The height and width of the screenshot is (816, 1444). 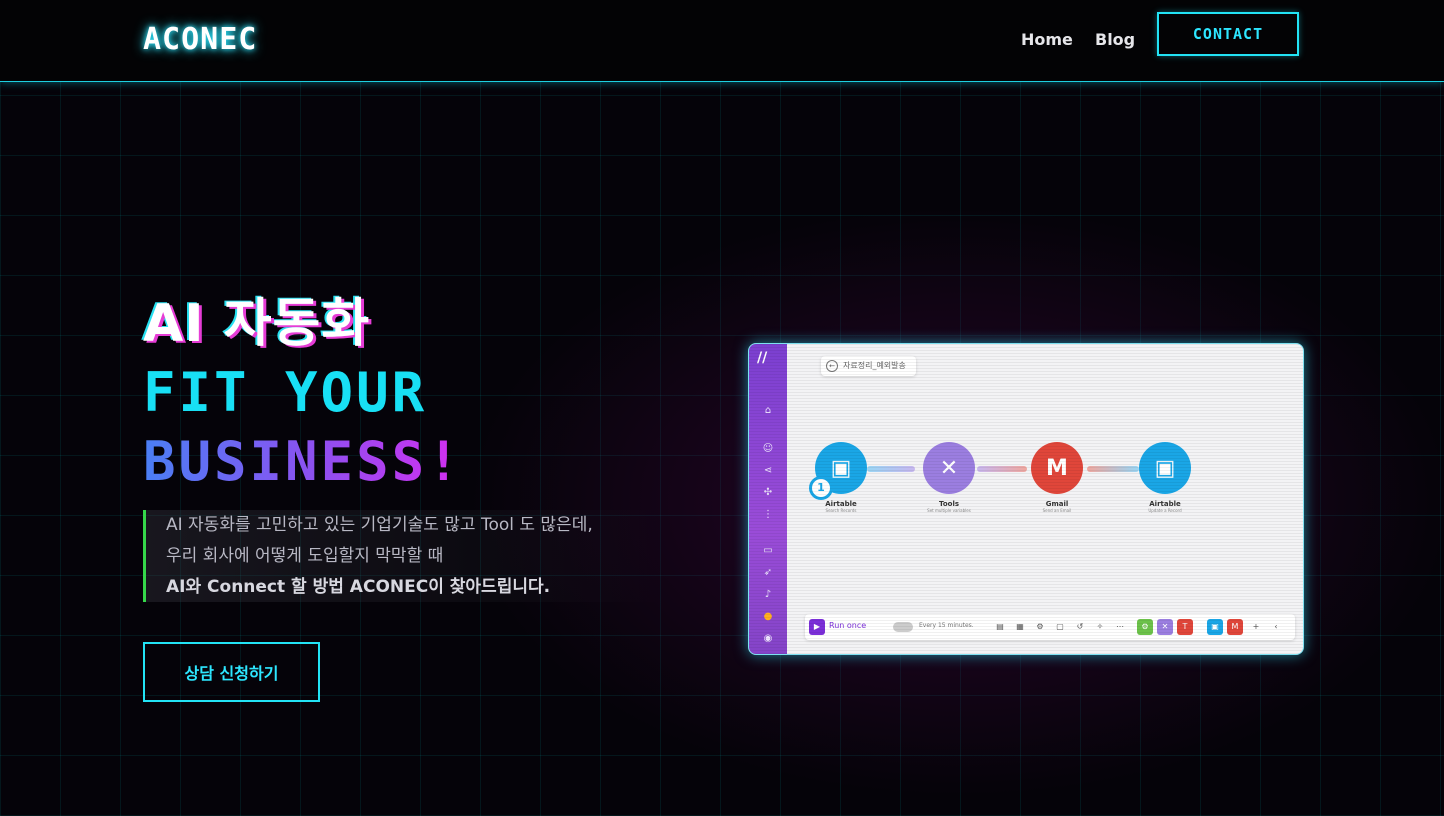 What do you see at coordinates (1080, 626) in the screenshot?
I see `undo-icon: ↺` at bounding box center [1080, 626].